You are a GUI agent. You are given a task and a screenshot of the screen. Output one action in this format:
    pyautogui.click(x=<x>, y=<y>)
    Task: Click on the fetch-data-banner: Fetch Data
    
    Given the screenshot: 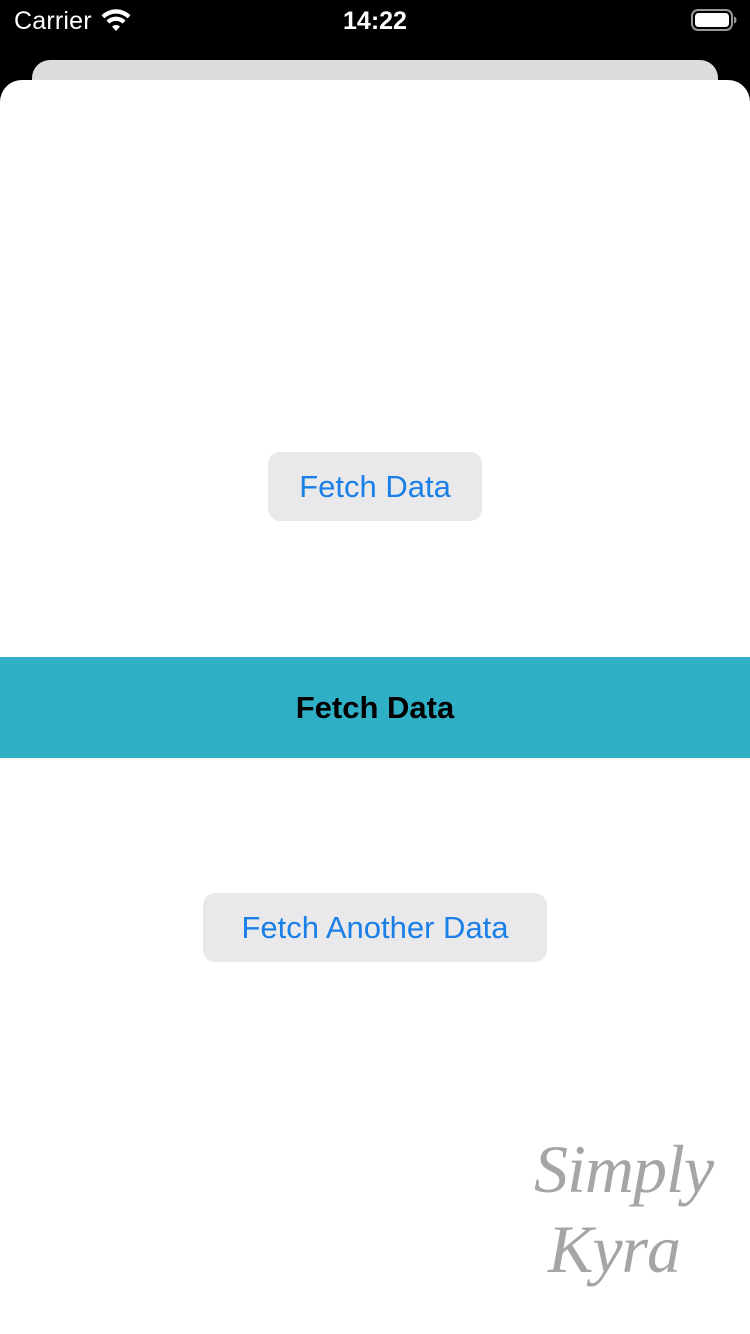 What is the action you would take?
    pyautogui.click(x=375, y=707)
    